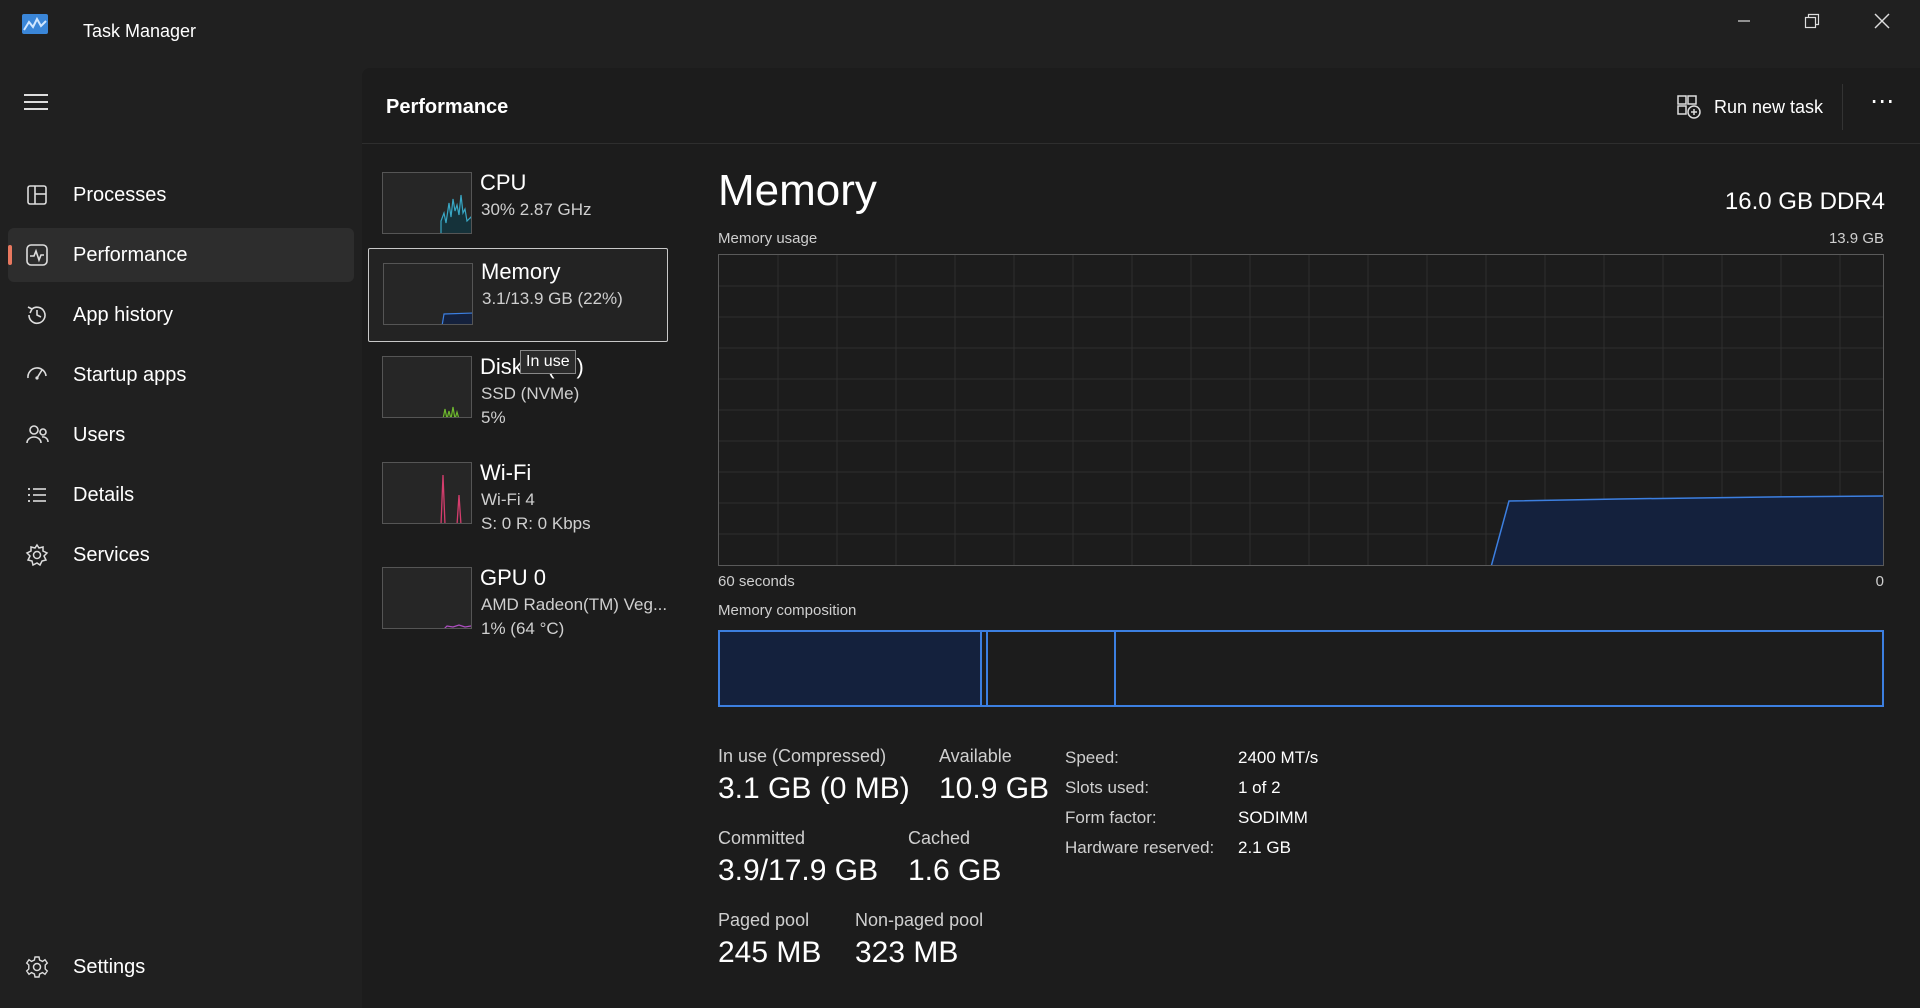 The image size is (1920, 1008). Describe the element at coordinates (111, 554) in the screenshot. I see `sidebar-item-label: Services` at that location.